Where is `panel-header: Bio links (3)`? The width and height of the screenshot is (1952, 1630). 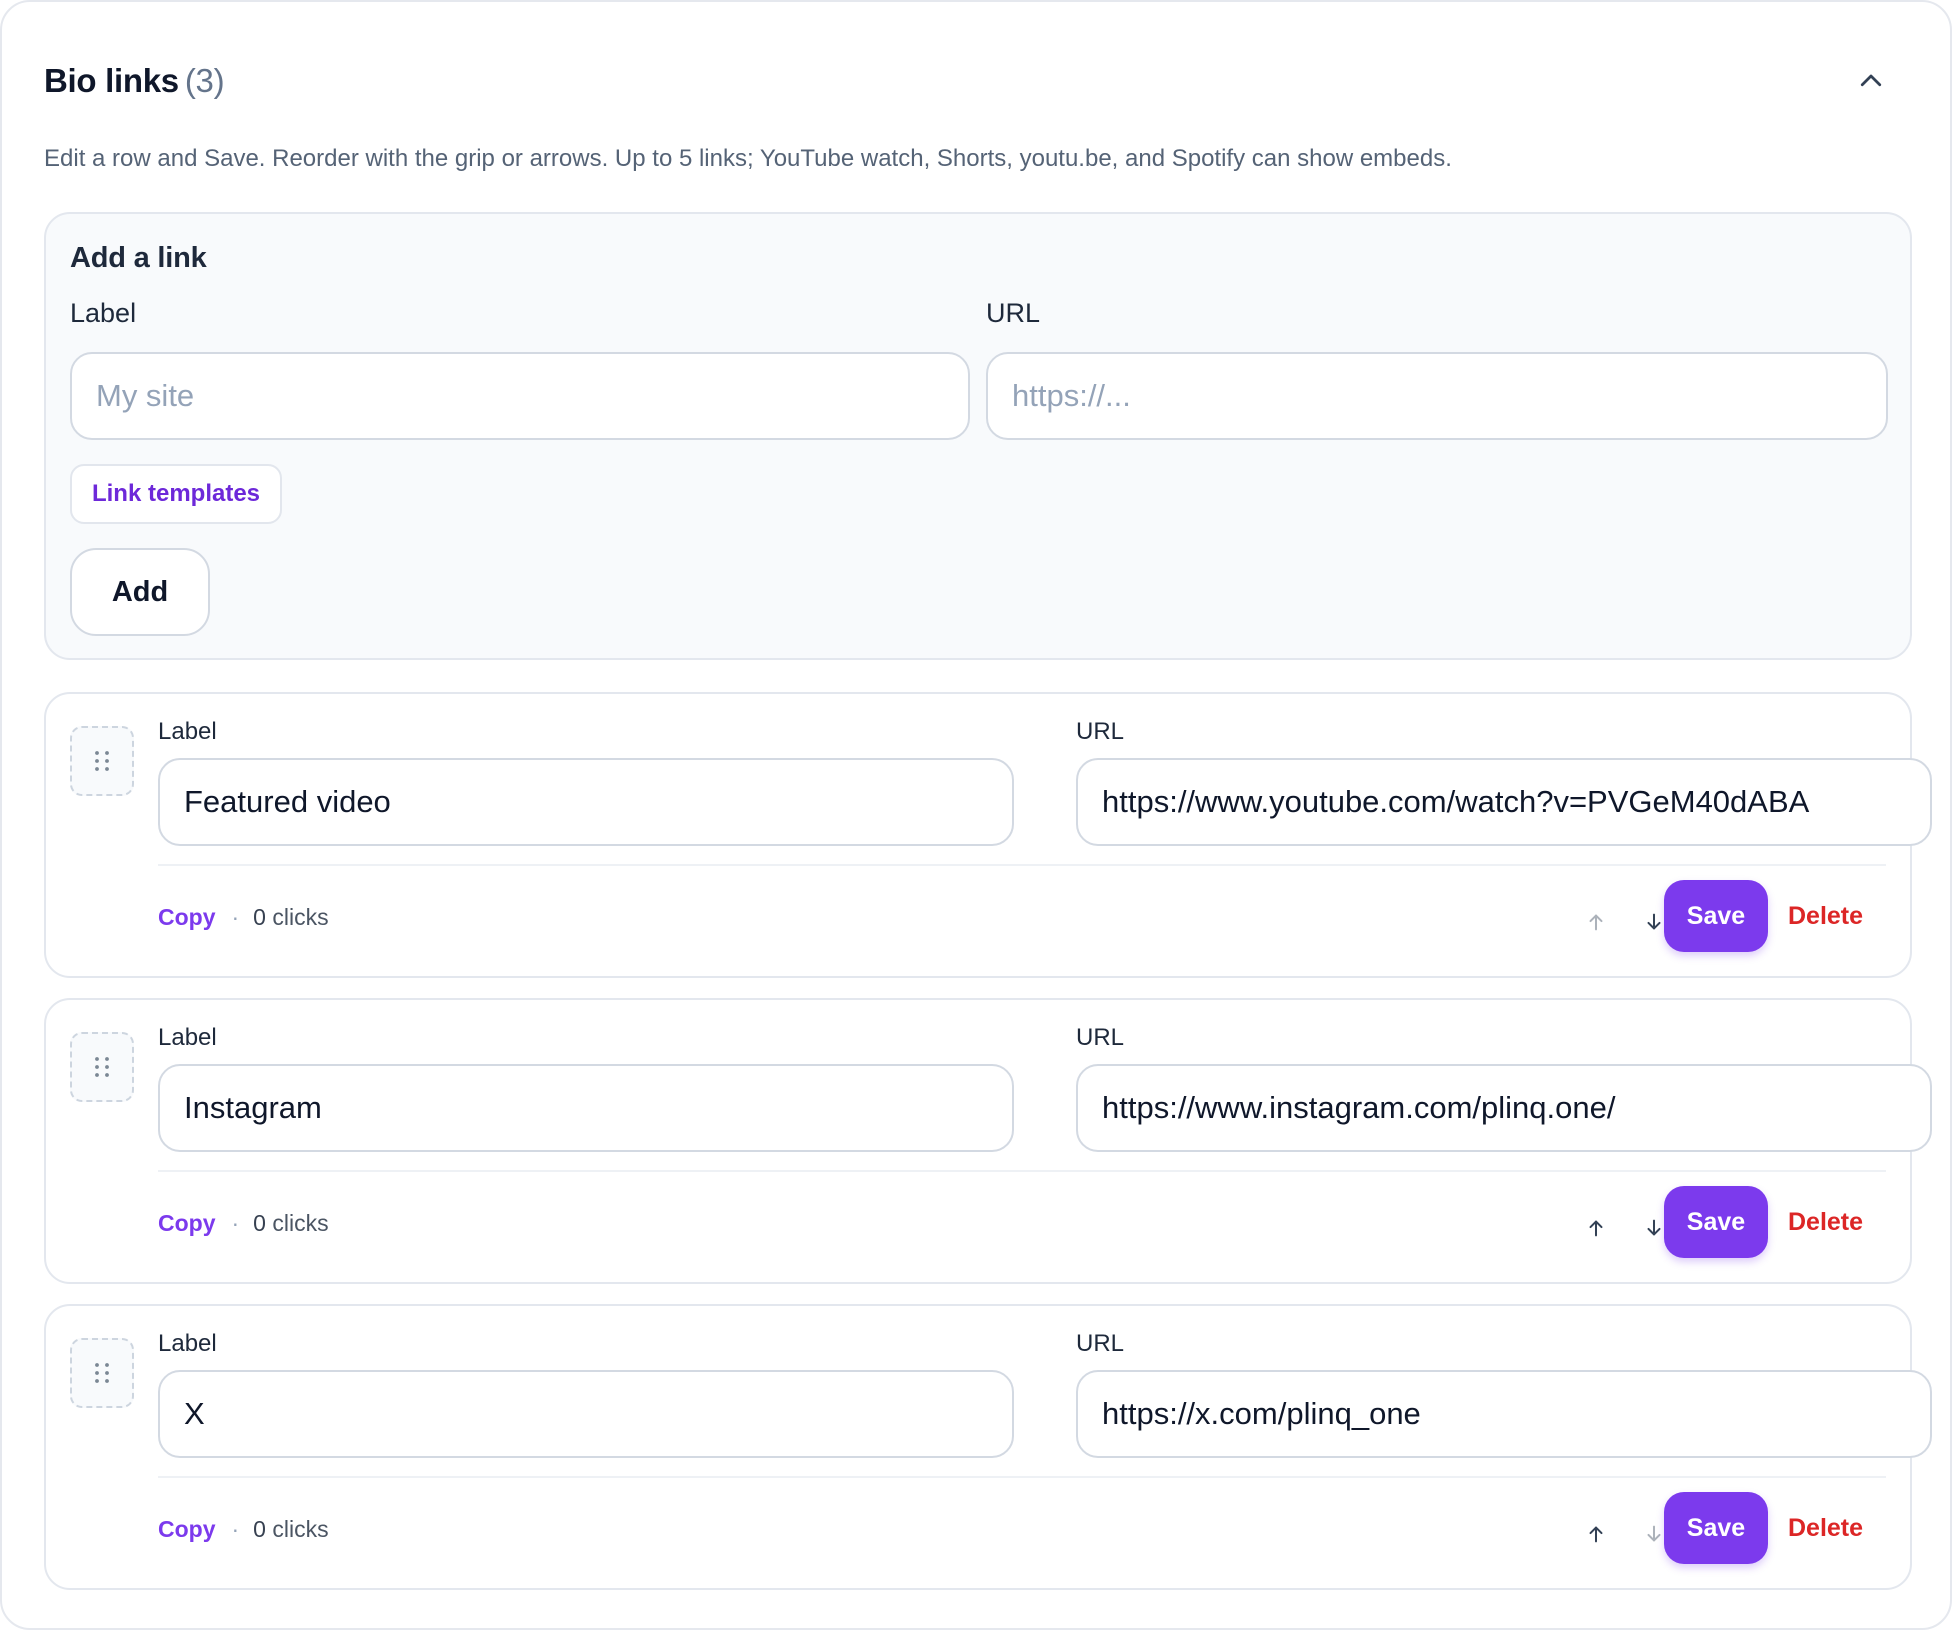 panel-header: Bio links (3) is located at coordinates (976, 81).